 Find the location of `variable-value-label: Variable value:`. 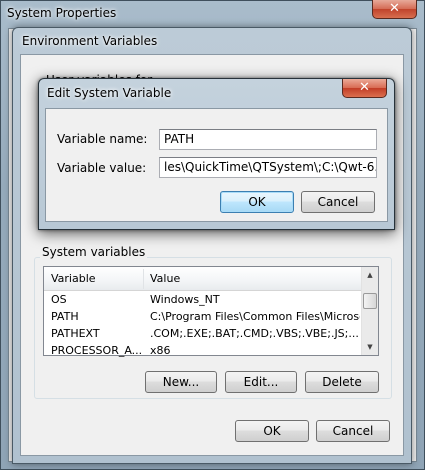

variable-value-label: Variable value: is located at coordinates (102, 168).